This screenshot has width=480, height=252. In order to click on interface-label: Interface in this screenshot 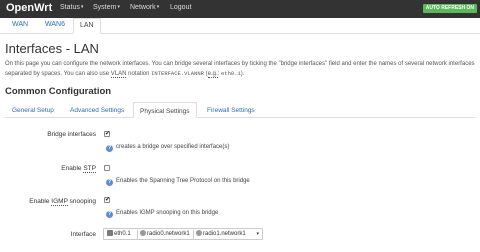, I will do `click(83, 234)`.